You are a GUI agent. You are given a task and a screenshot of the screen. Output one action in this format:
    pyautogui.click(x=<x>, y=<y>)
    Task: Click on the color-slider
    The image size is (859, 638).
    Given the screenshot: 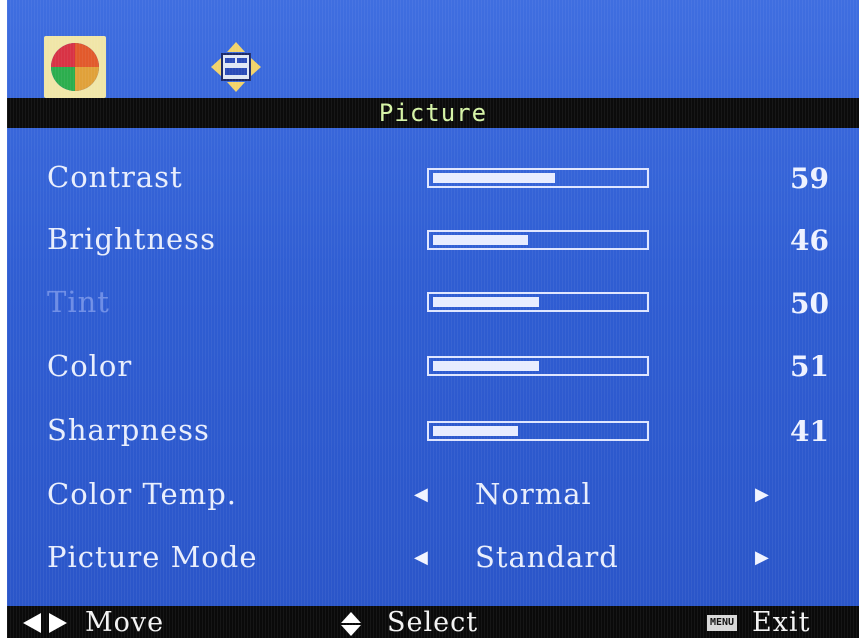 What is the action you would take?
    pyautogui.click(x=538, y=366)
    